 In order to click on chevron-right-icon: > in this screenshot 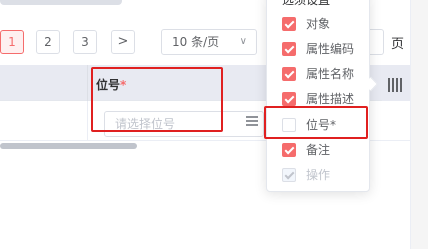, I will do `click(123, 41)`.